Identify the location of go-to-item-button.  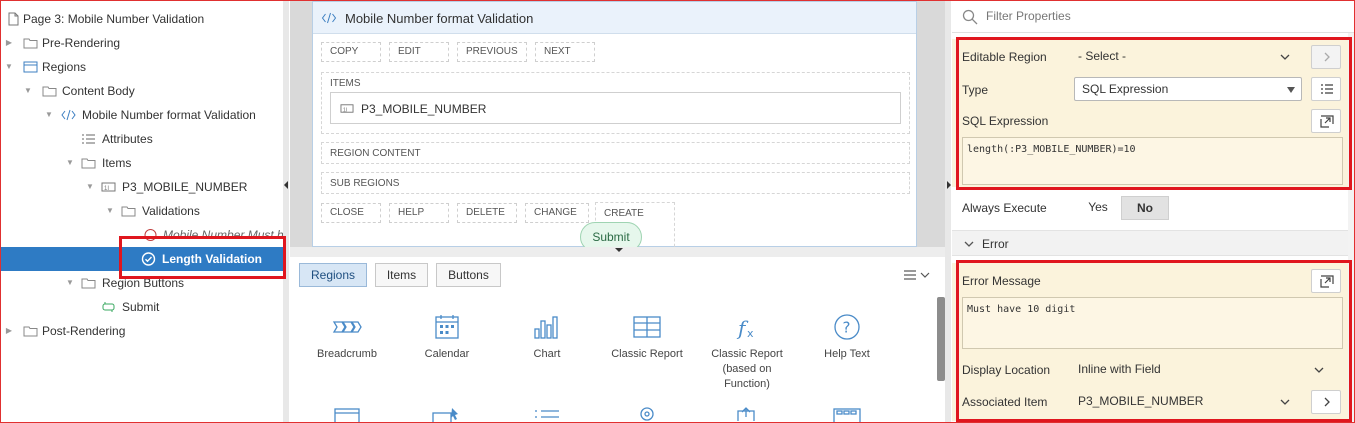
(1326, 402).